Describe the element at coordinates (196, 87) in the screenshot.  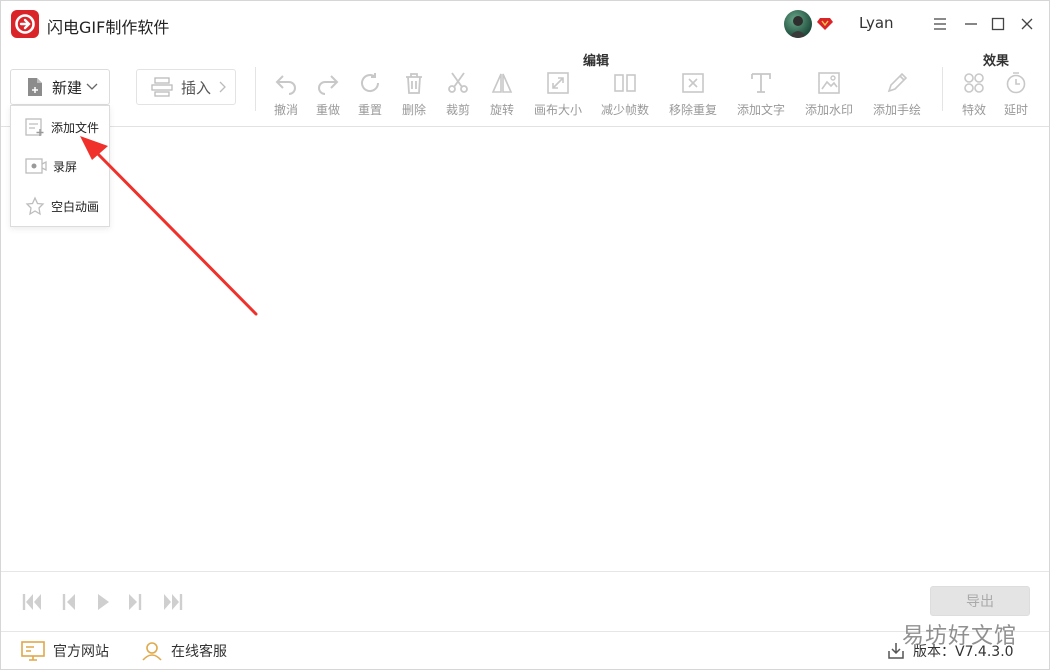
I see `insert-button-label: 插入` at that location.